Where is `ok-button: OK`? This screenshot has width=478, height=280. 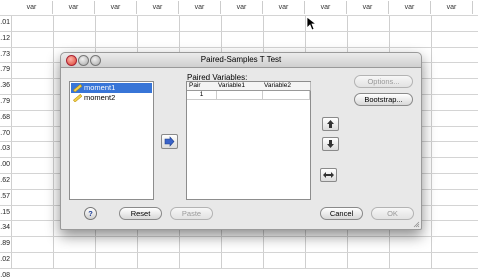
ok-button: OK is located at coordinates (392, 213).